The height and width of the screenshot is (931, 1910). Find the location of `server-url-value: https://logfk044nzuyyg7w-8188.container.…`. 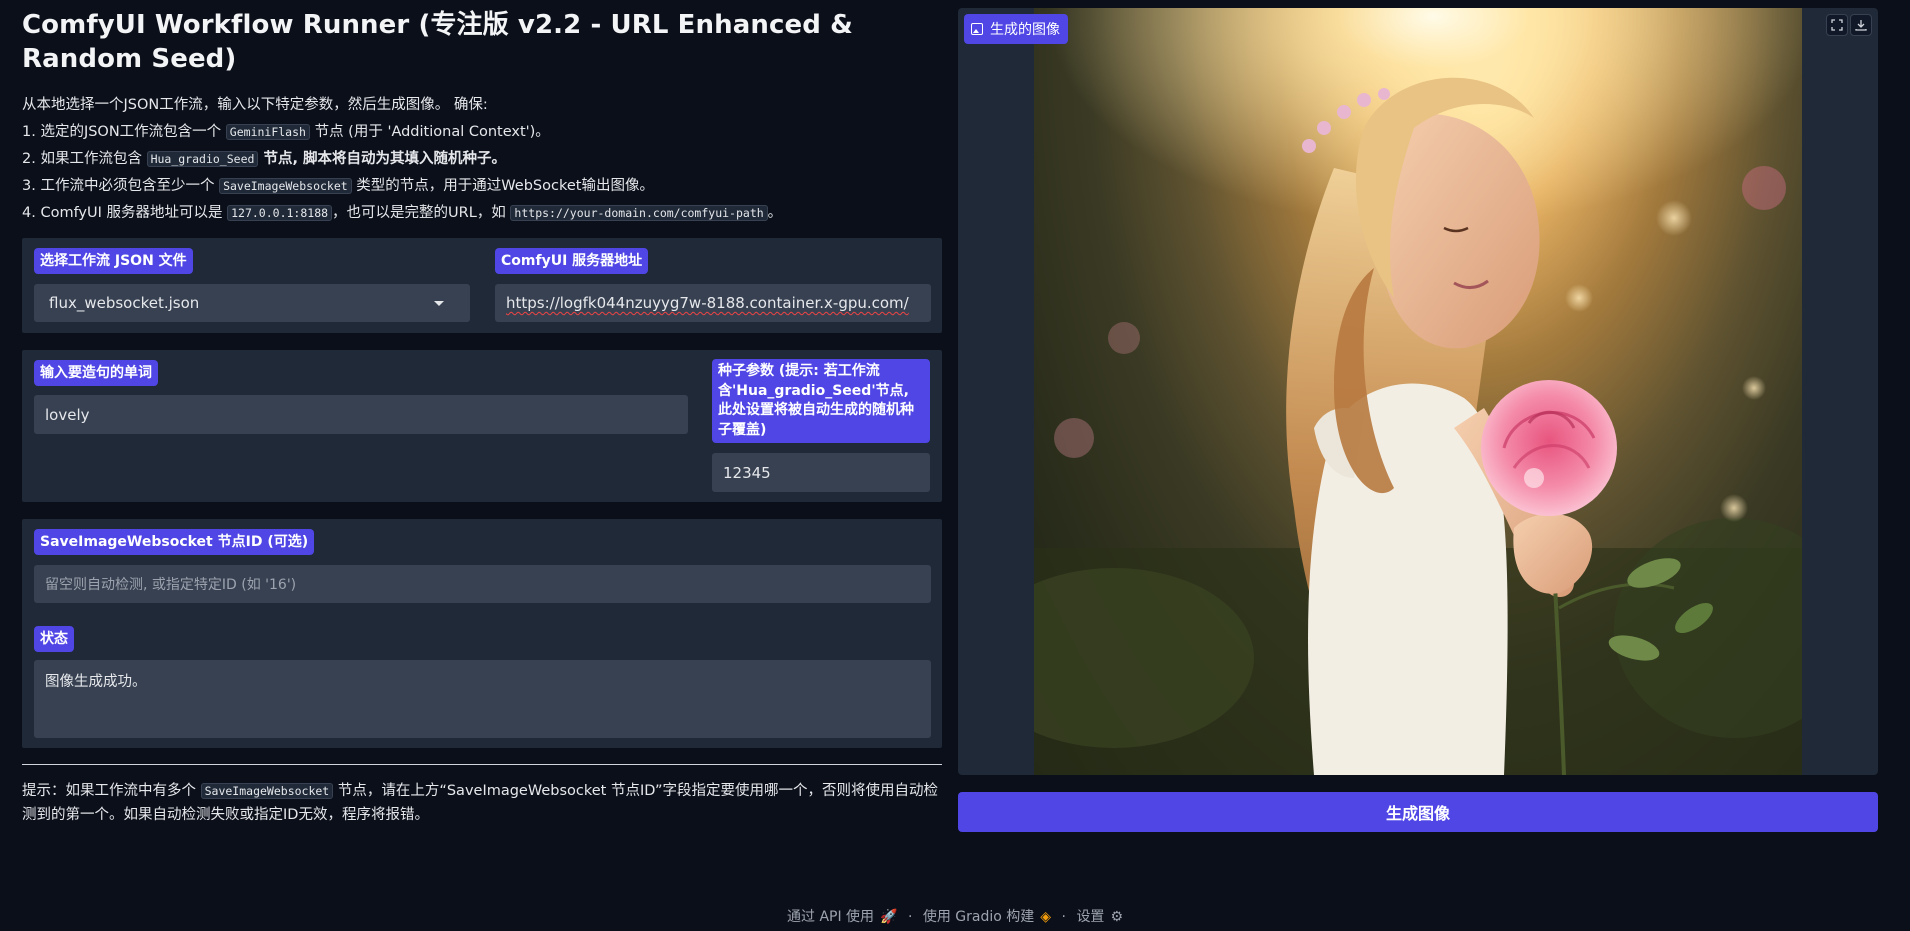

server-url-value: https://logfk044nzuyyg7w-8188.container.… is located at coordinates (707, 303).